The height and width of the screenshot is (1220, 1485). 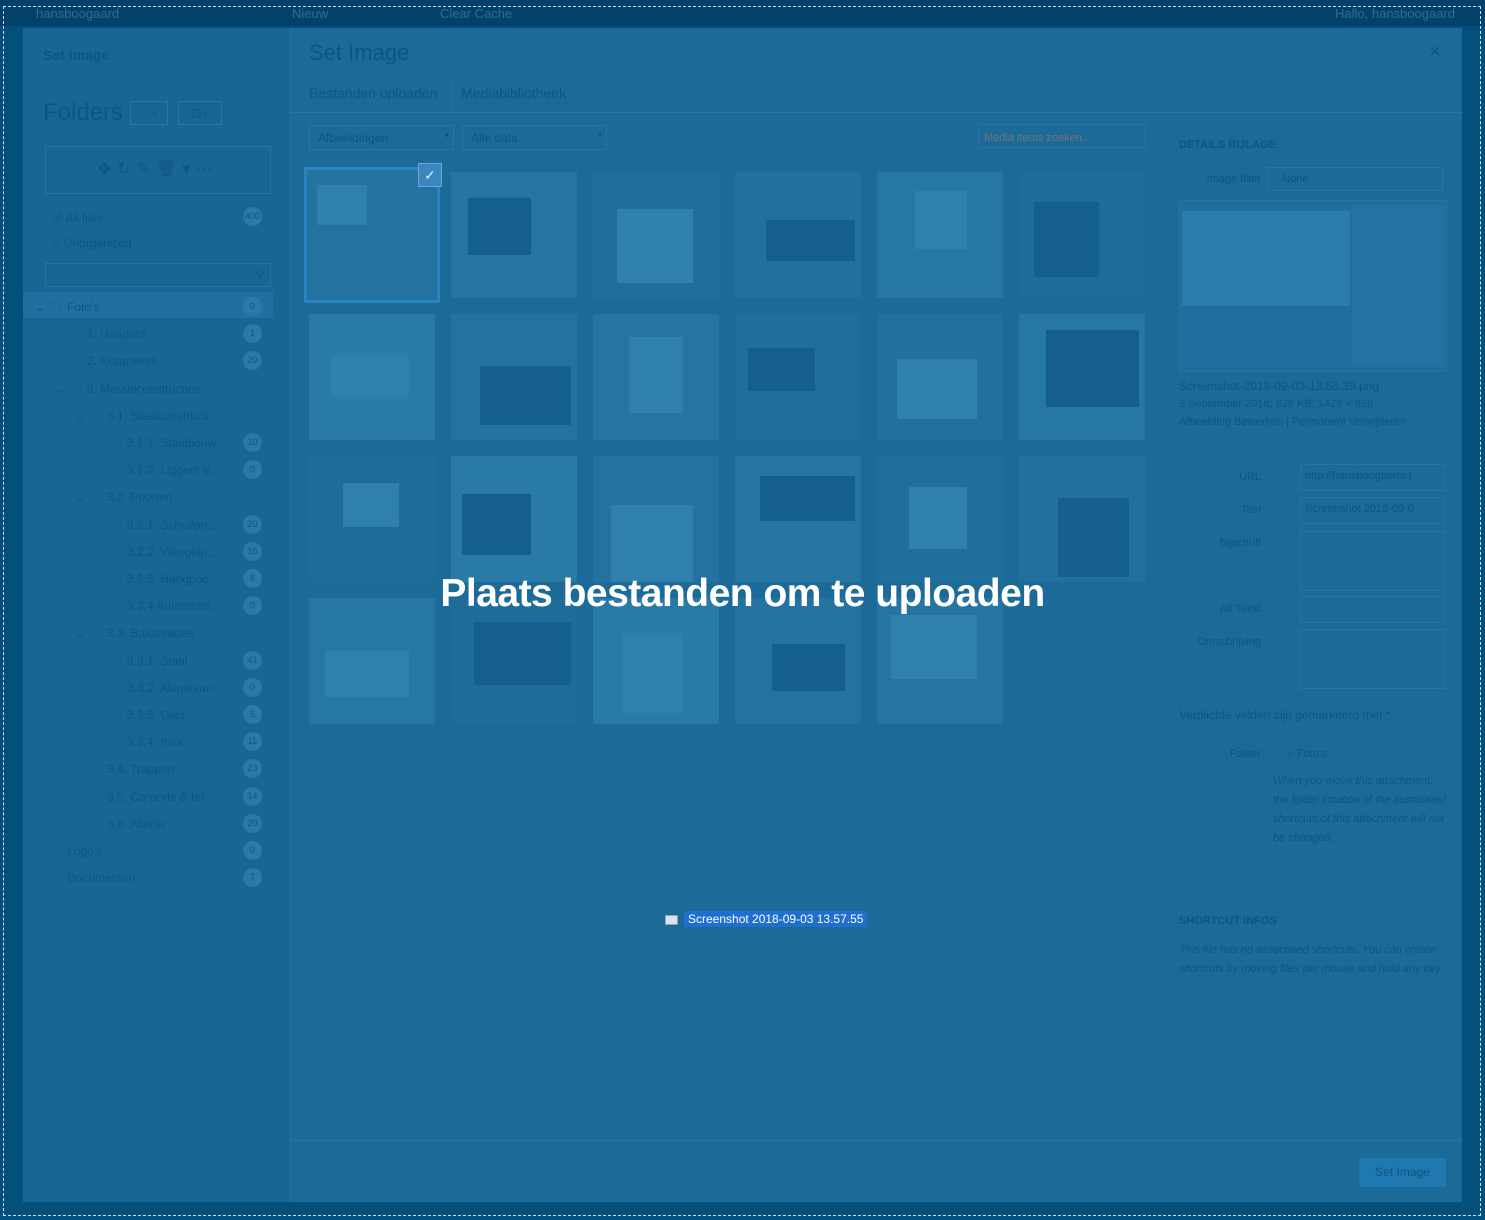 I want to click on folder-tree-item: 🗀 3.4. Trappen, so click(x=124, y=770).